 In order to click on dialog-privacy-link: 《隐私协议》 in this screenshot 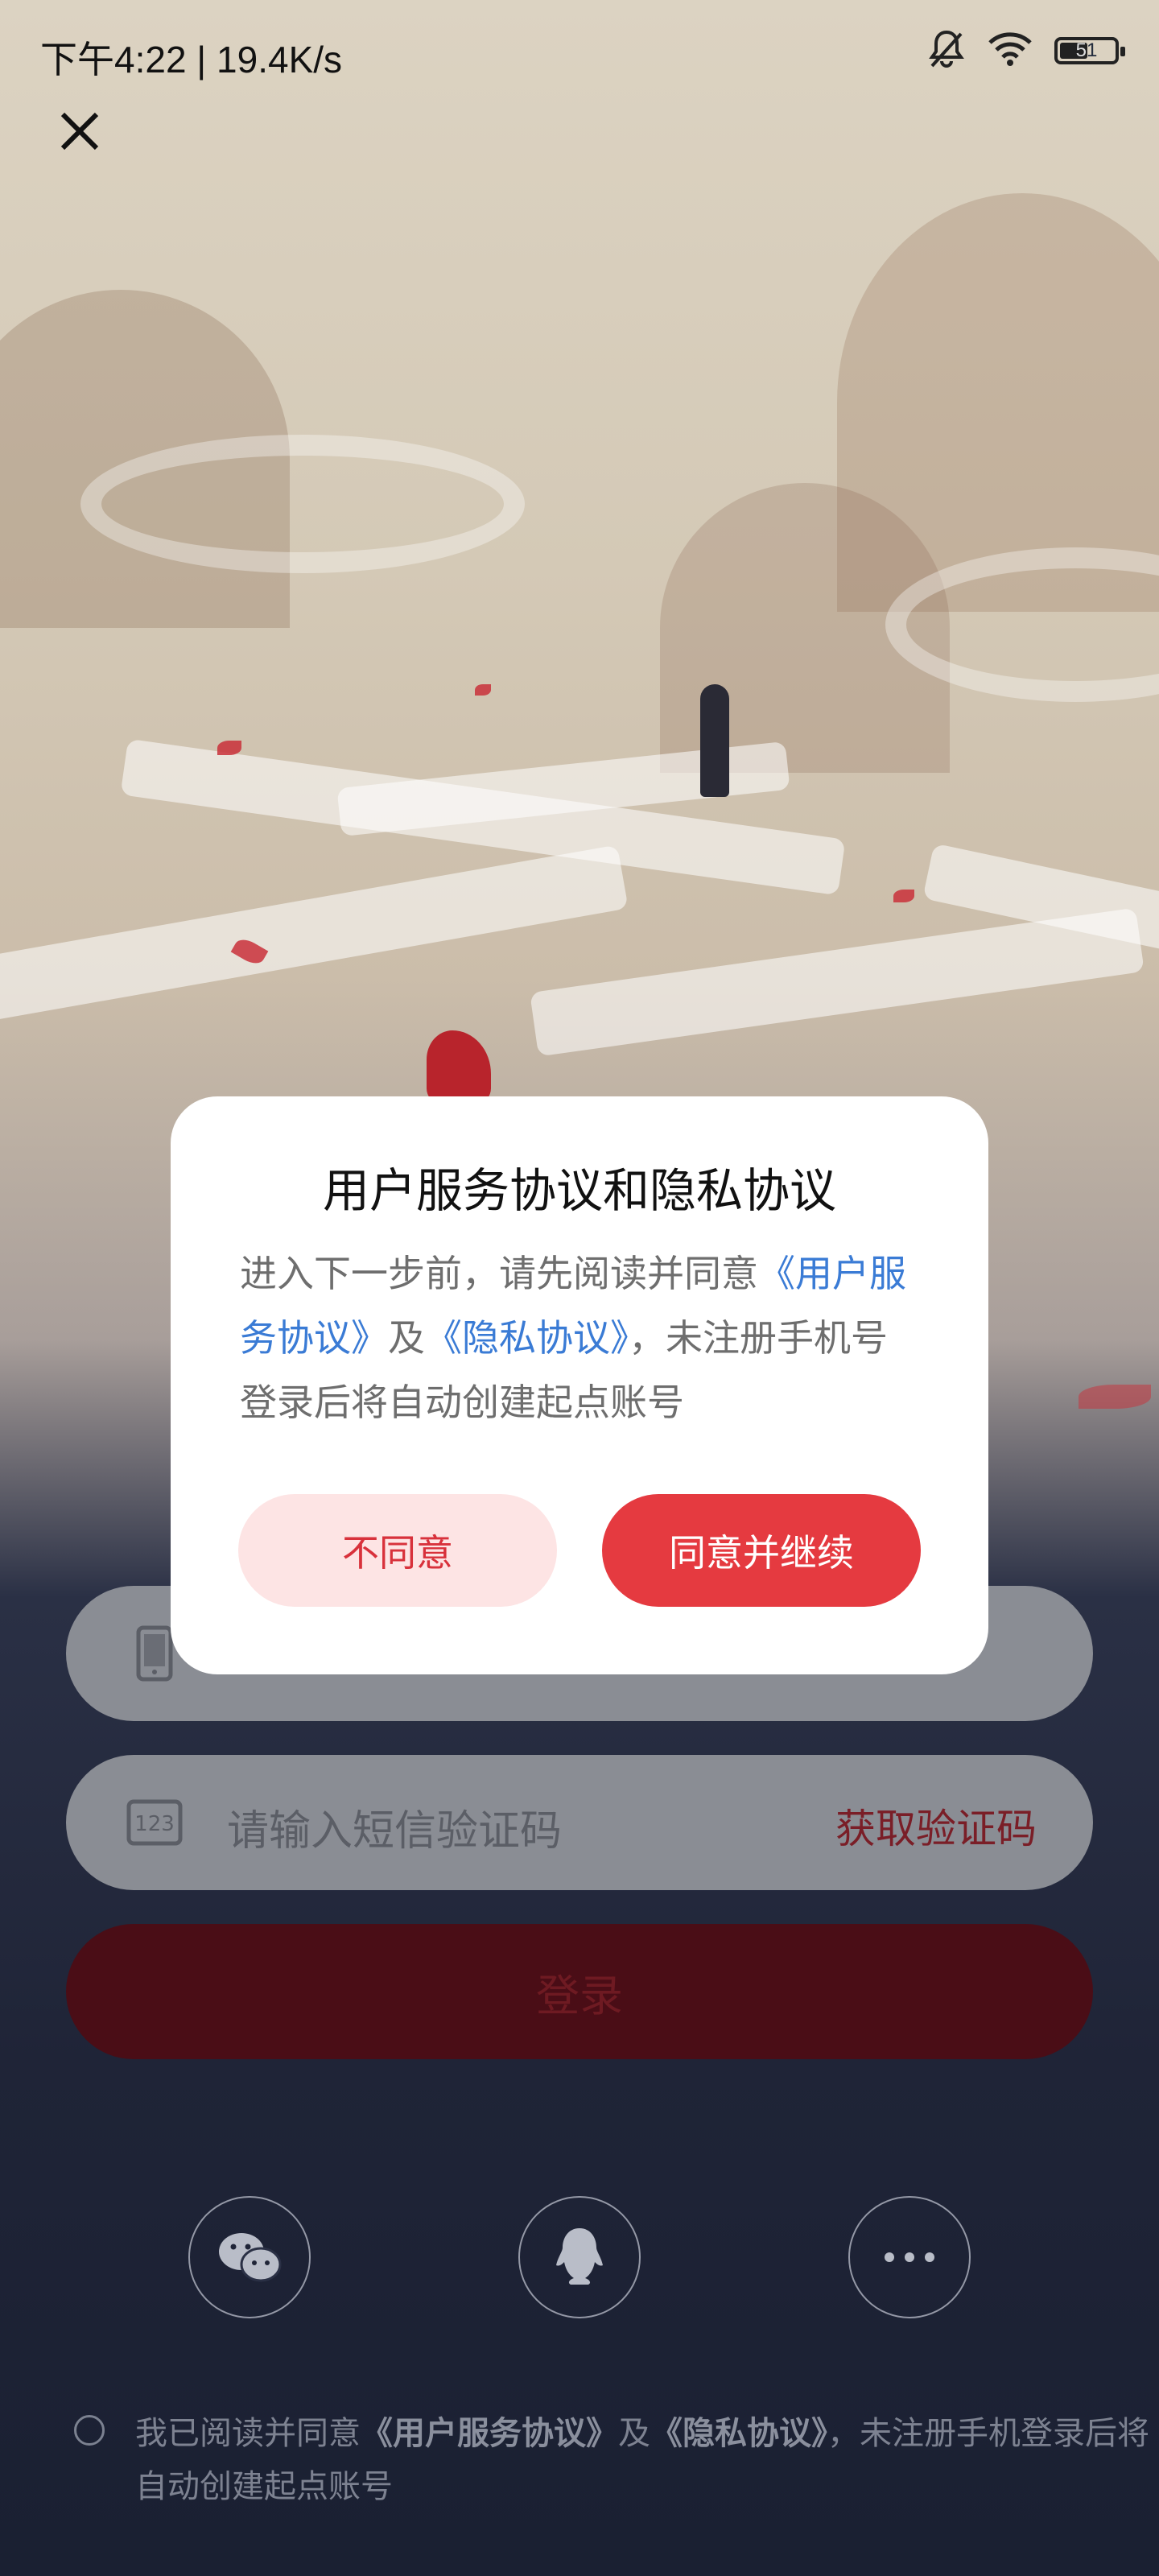, I will do `click(527, 1338)`.